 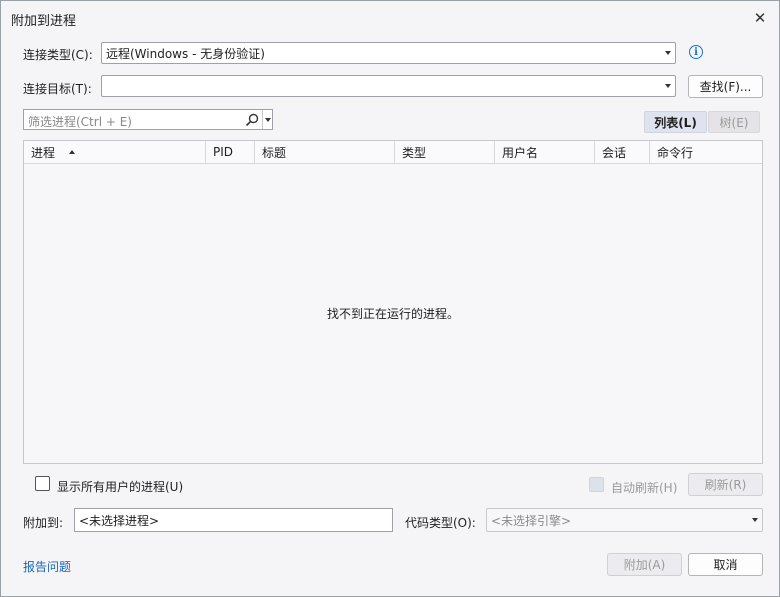 I want to click on title-bar: 附加到进程 ✕, so click(x=390, y=18).